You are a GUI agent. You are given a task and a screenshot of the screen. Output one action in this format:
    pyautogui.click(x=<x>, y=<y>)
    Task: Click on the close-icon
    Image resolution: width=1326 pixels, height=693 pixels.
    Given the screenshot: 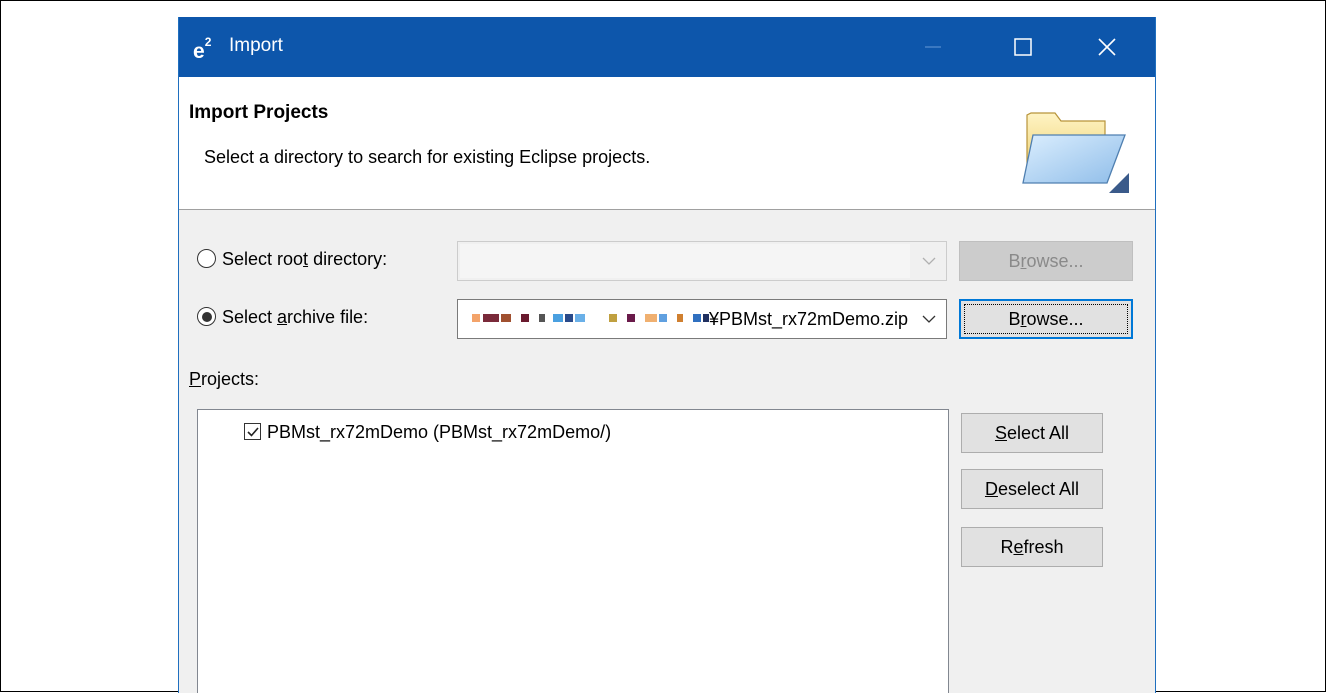 What is the action you would take?
    pyautogui.click(x=1107, y=47)
    